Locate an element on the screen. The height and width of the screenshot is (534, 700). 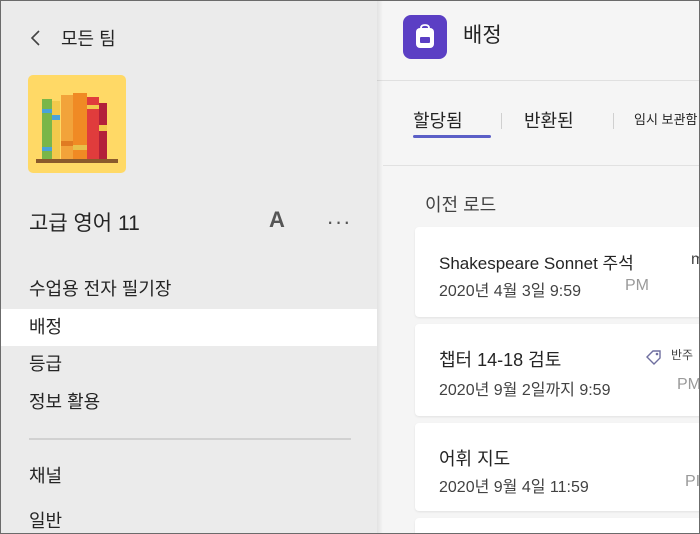
assignment-tabs: 할당됨 반환된 임시 보관함 is located at coordinates (538, 121).